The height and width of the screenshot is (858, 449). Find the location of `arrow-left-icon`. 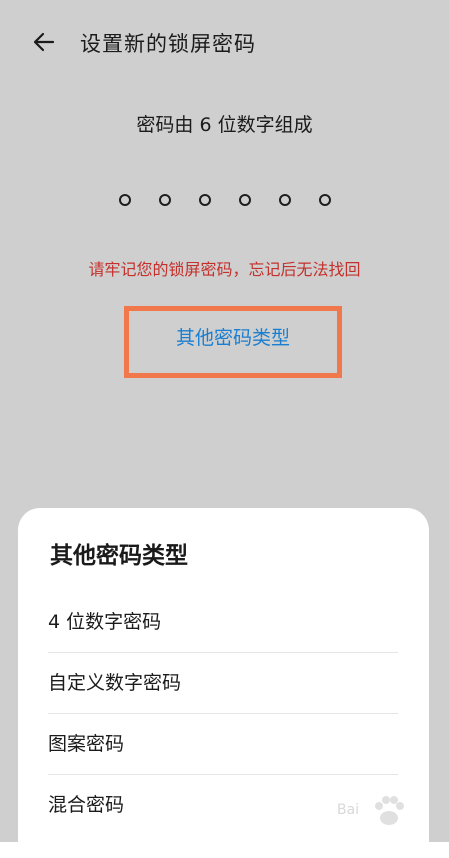

arrow-left-icon is located at coordinates (44, 42).